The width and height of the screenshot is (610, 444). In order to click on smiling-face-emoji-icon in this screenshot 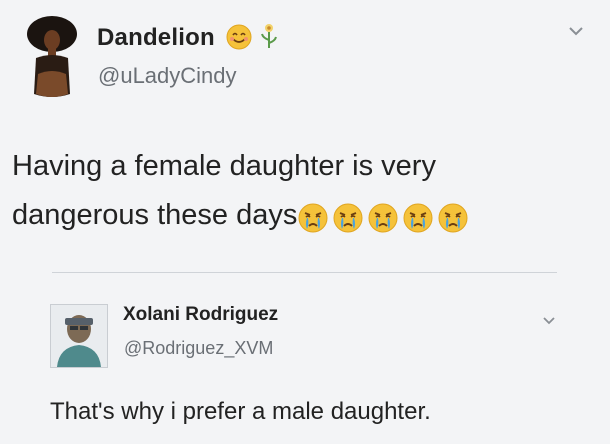, I will do `click(239, 37)`.